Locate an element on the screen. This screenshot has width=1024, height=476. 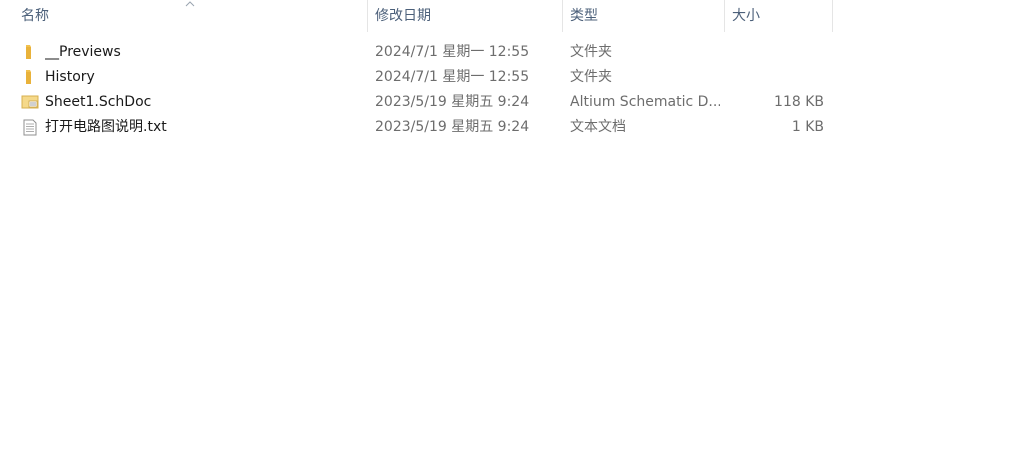
column-header-bar: 名称 修改日期 类型 大小 is located at coordinates (512, 16).